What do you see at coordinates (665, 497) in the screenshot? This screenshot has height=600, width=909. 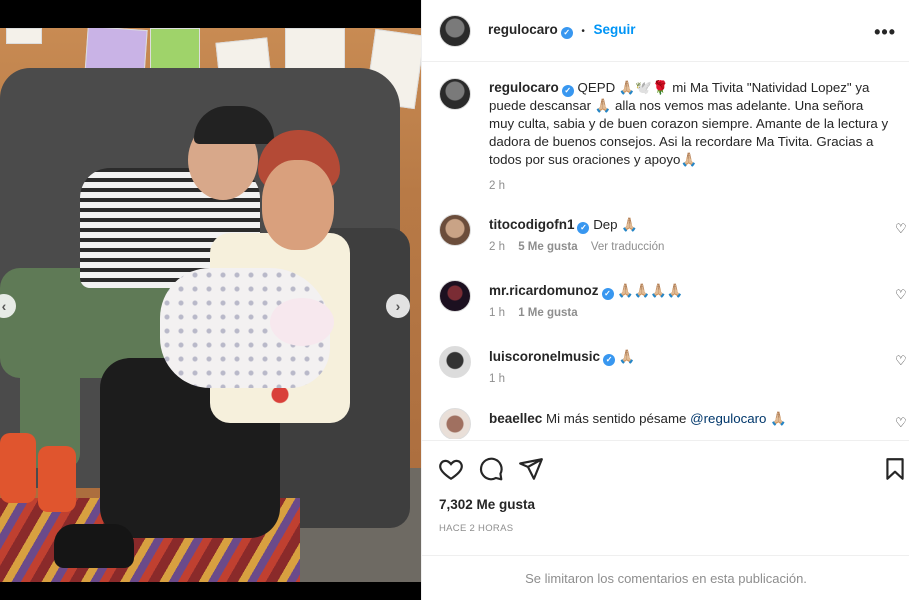 I see `post-actions: 7,302 Me gusta HACE 2 HORAS` at bounding box center [665, 497].